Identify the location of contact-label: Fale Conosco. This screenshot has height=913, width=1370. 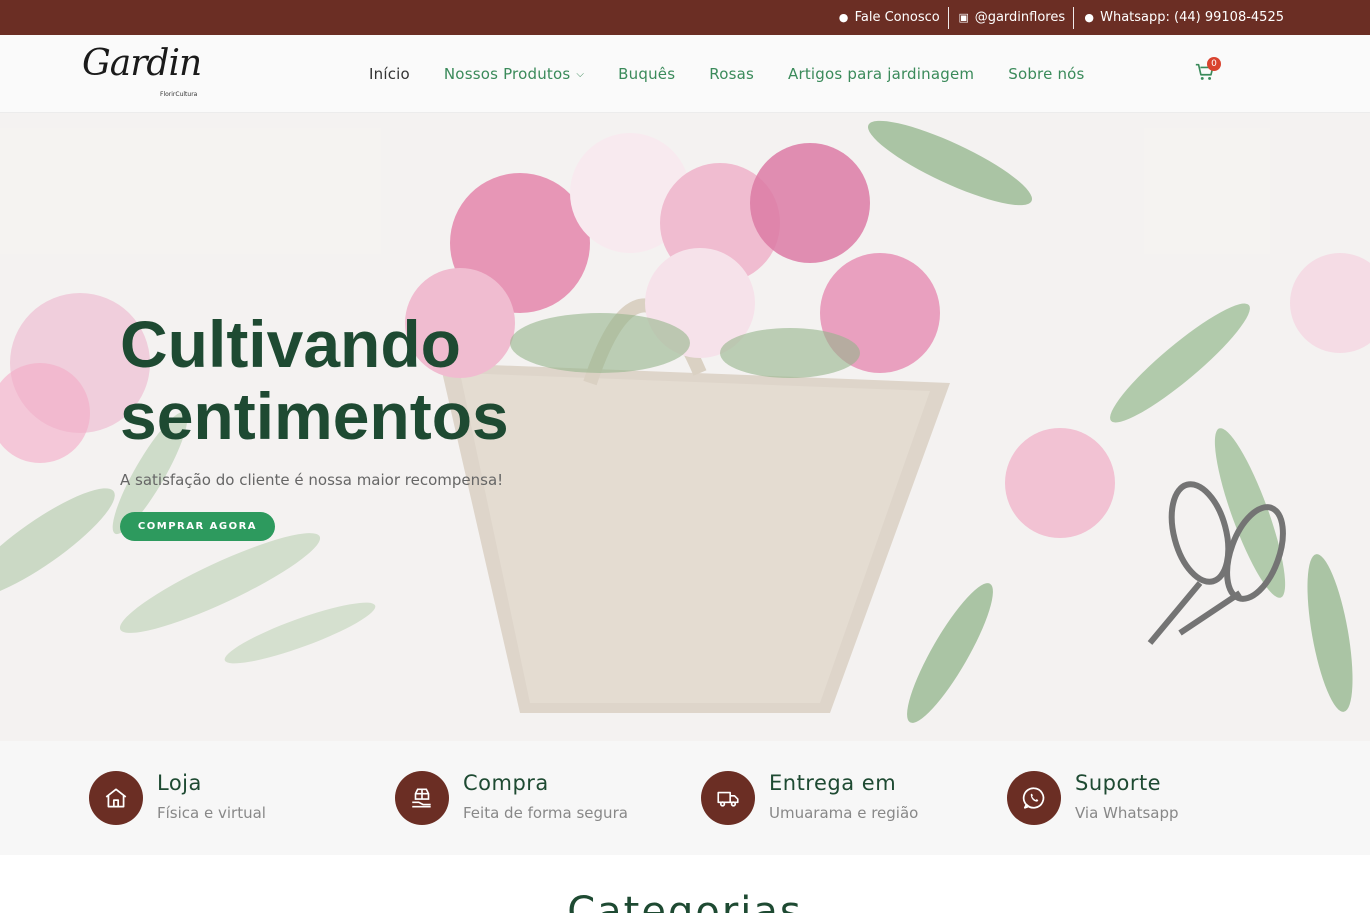
(897, 17).